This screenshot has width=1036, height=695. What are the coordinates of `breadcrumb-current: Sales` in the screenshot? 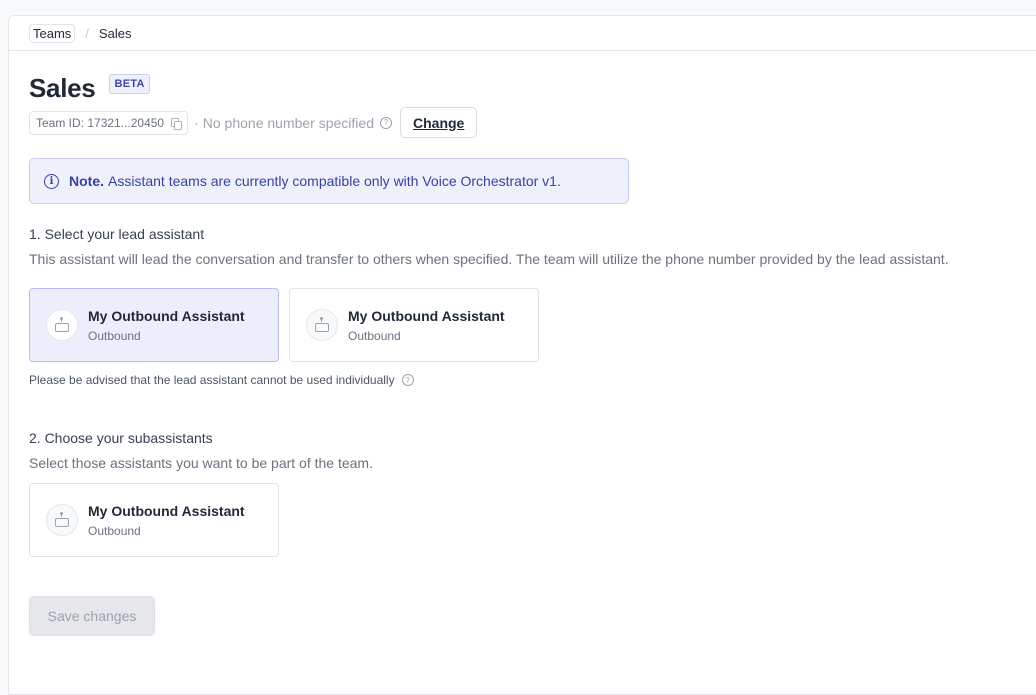 It's located at (115, 33).